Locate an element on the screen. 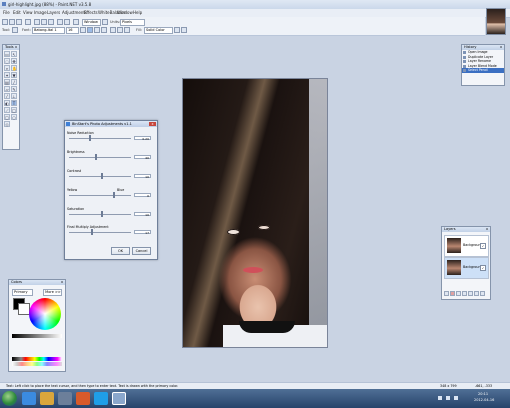 Image resolution: width=510 pixels, height=408 pixels. freeform-icon: ◇ is located at coordinates (7, 124).